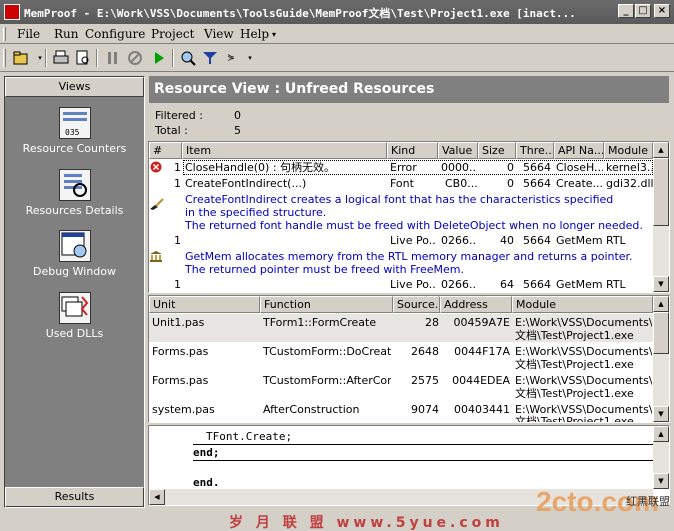 This screenshot has height=531, width=674. I want to click on minimize-button: _, so click(626, 11).